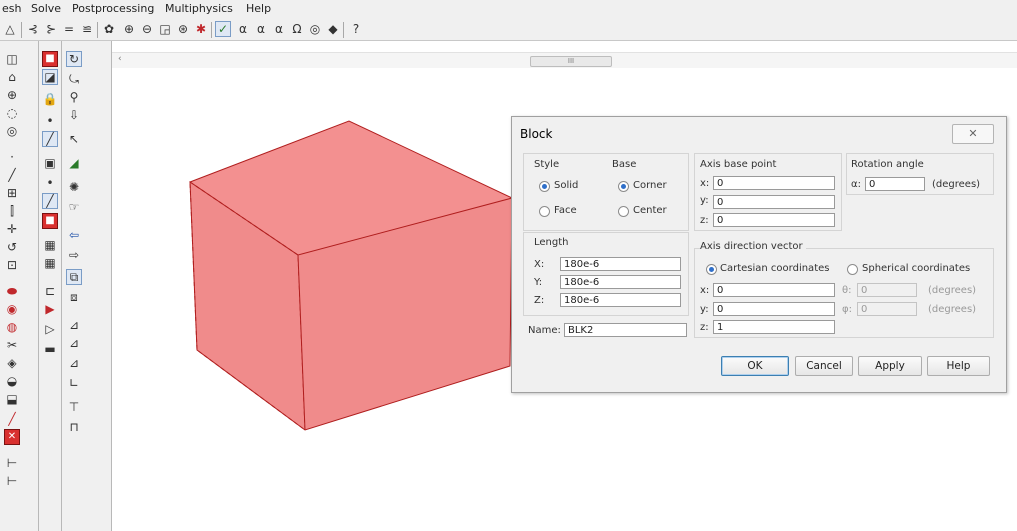  What do you see at coordinates (50, 99) in the screenshot?
I see `lock-icon: 🔒` at bounding box center [50, 99].